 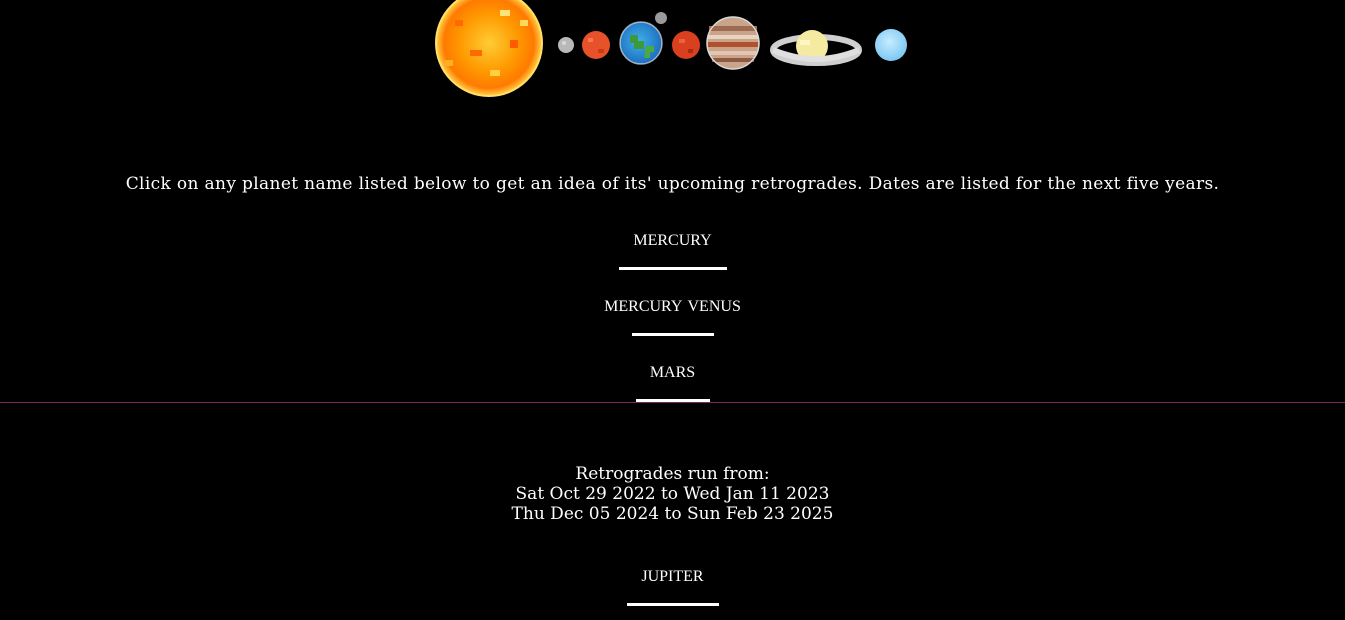 I want to click on planet-underline-jupiter, so click(x=672, y=604).